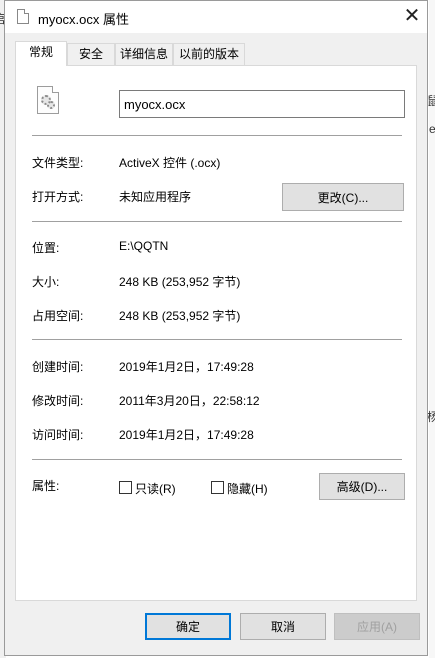  Describe the element at coordinates (155, 197) in the screenshot. I see `opens-with-value: 未知应用程序` at that location.